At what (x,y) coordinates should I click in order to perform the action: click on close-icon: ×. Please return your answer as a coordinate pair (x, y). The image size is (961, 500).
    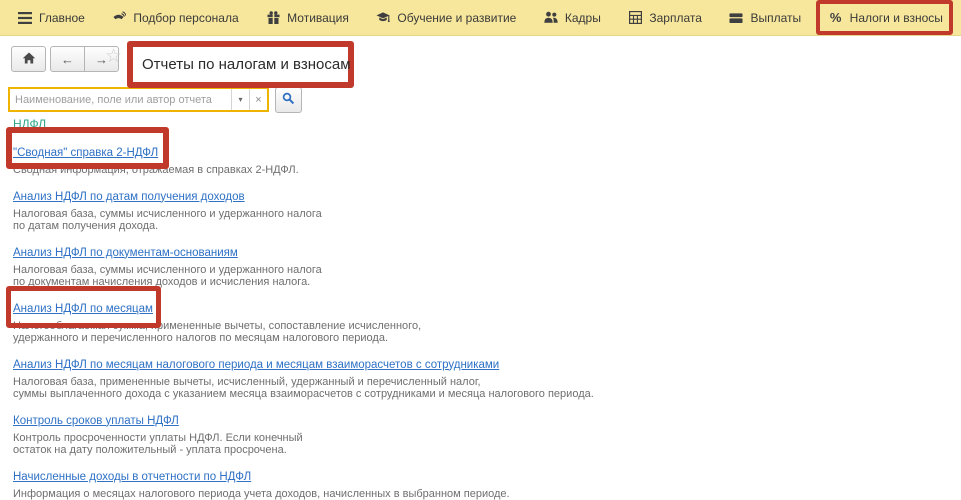
    Looking at the image, I should click on (258, 100).